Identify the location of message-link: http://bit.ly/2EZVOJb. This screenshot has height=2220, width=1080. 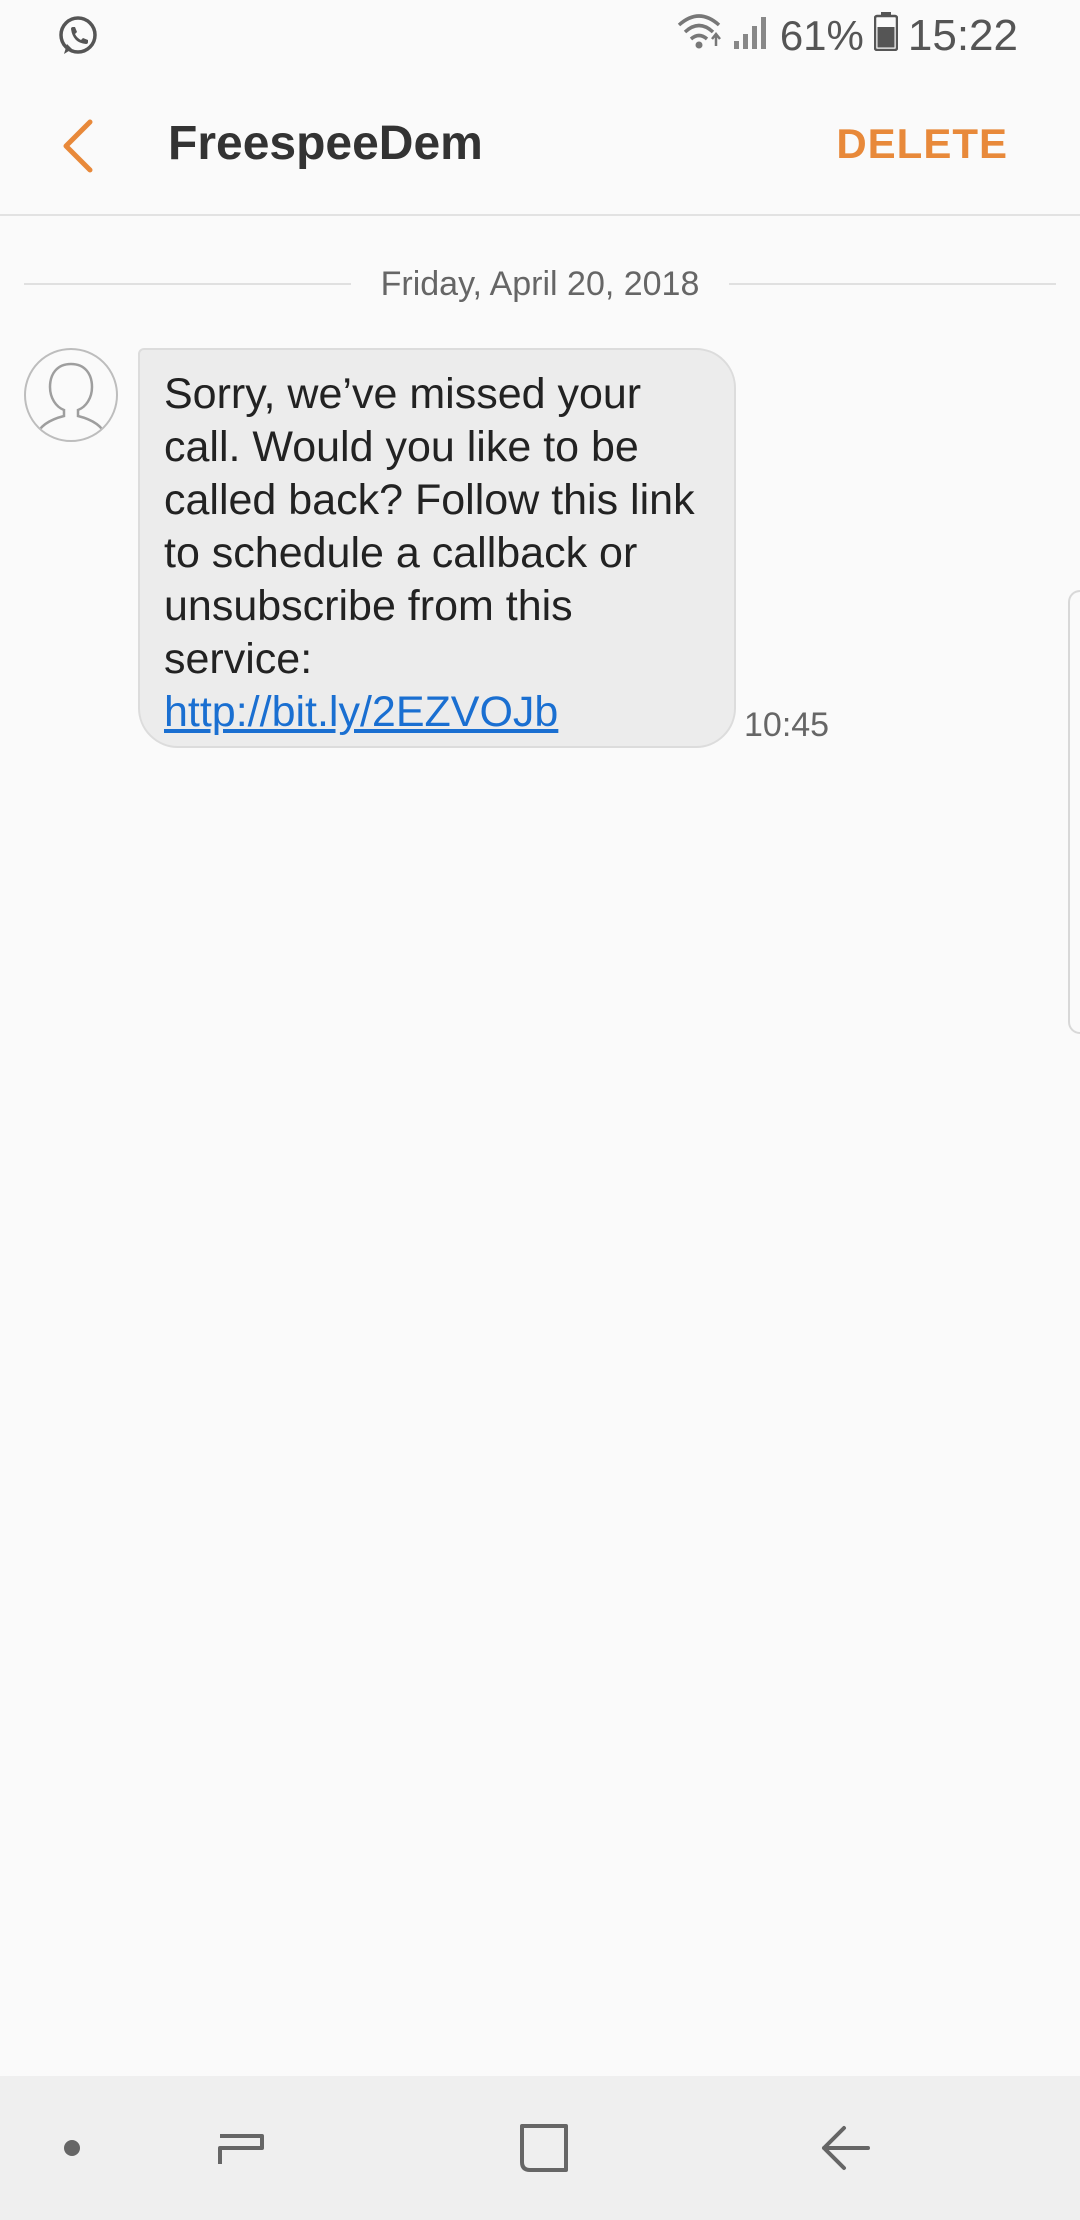
(361, 712).